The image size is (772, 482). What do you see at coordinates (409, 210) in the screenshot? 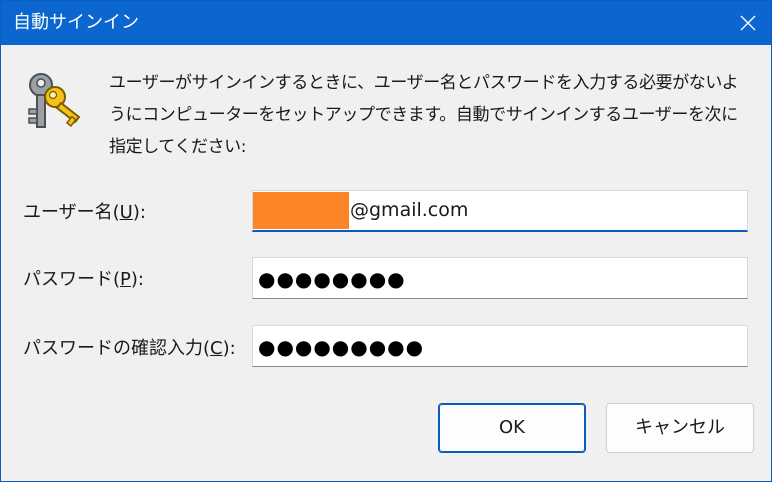
I see `username-value: @gmail.com` at bounding box center [409, 210].